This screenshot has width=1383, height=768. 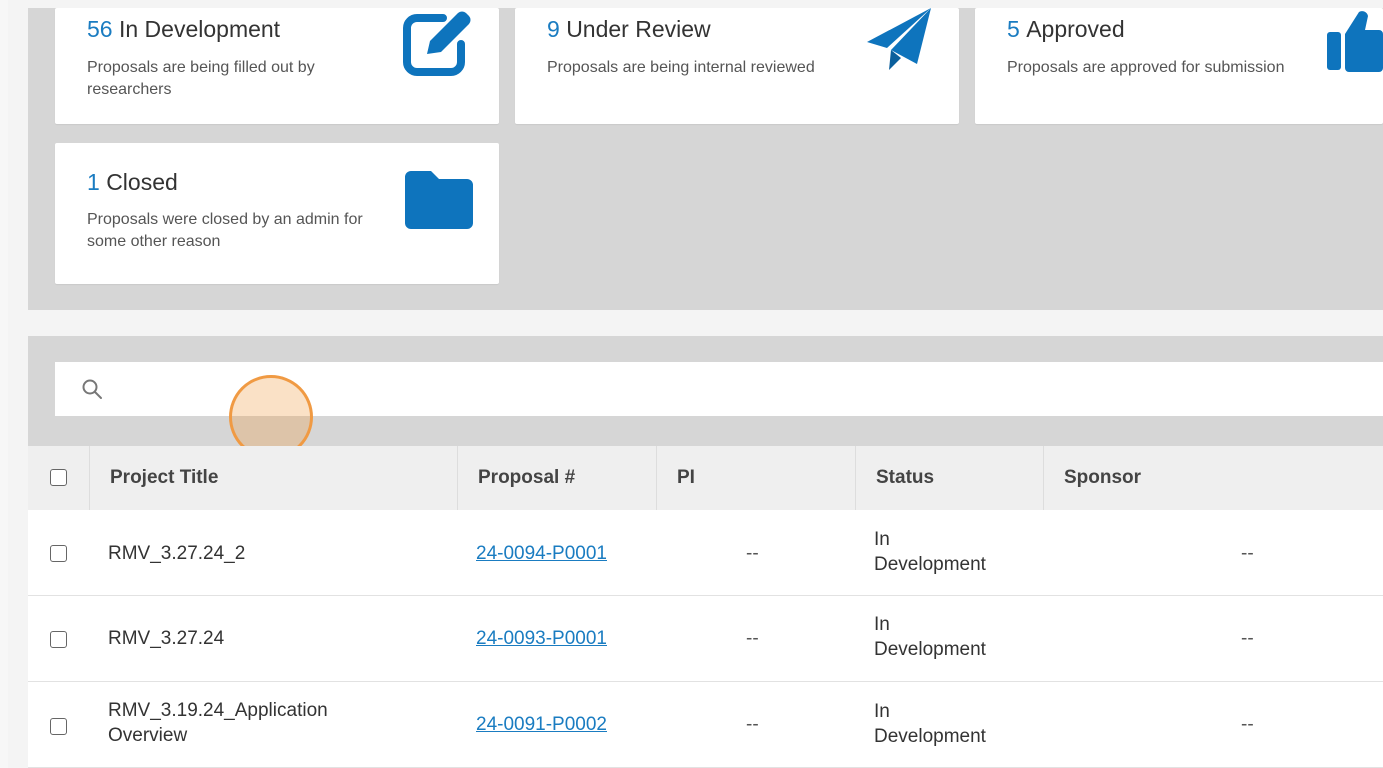 I want to click on proposal-number-link: 24-0091-P0002, so click(x=541, y=724).